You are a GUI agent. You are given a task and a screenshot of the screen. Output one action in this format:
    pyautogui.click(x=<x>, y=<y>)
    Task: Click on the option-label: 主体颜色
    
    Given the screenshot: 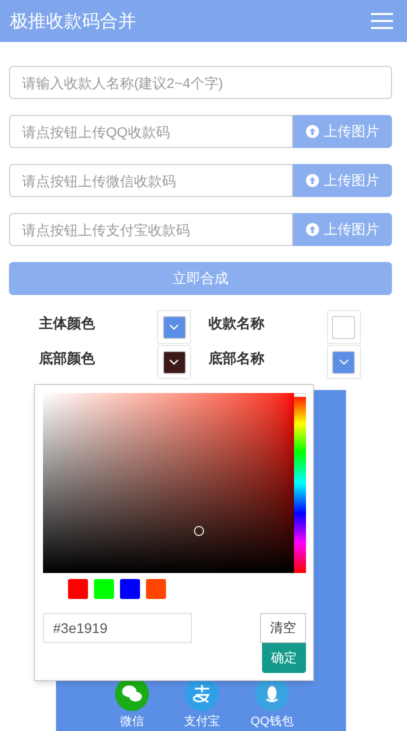 What is the action you would take?
    pyautogui.click(x=67, y=323)
    